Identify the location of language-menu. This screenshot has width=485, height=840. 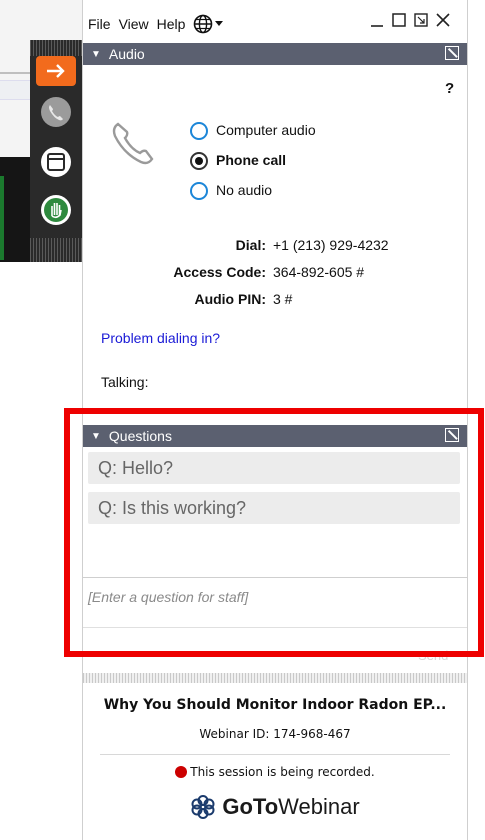
(208, 24).